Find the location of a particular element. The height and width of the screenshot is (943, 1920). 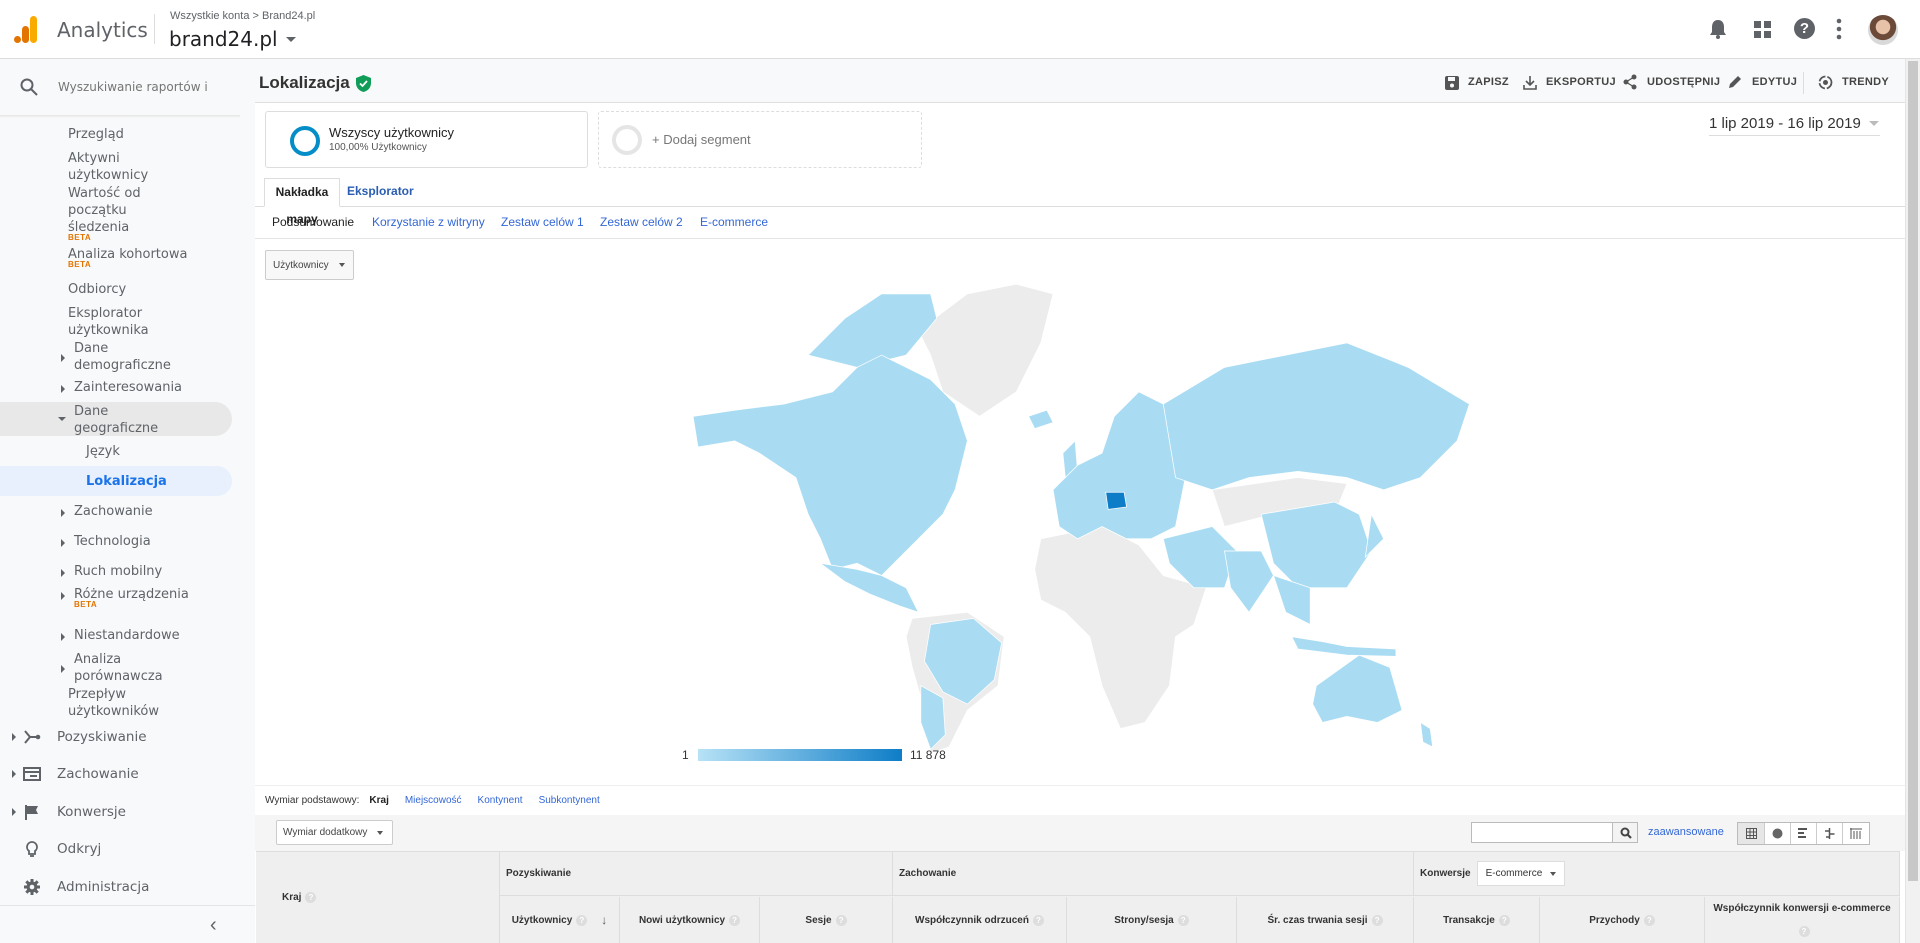

column-header: Nowi użytkownicy? is located at coordinates (690, 920).